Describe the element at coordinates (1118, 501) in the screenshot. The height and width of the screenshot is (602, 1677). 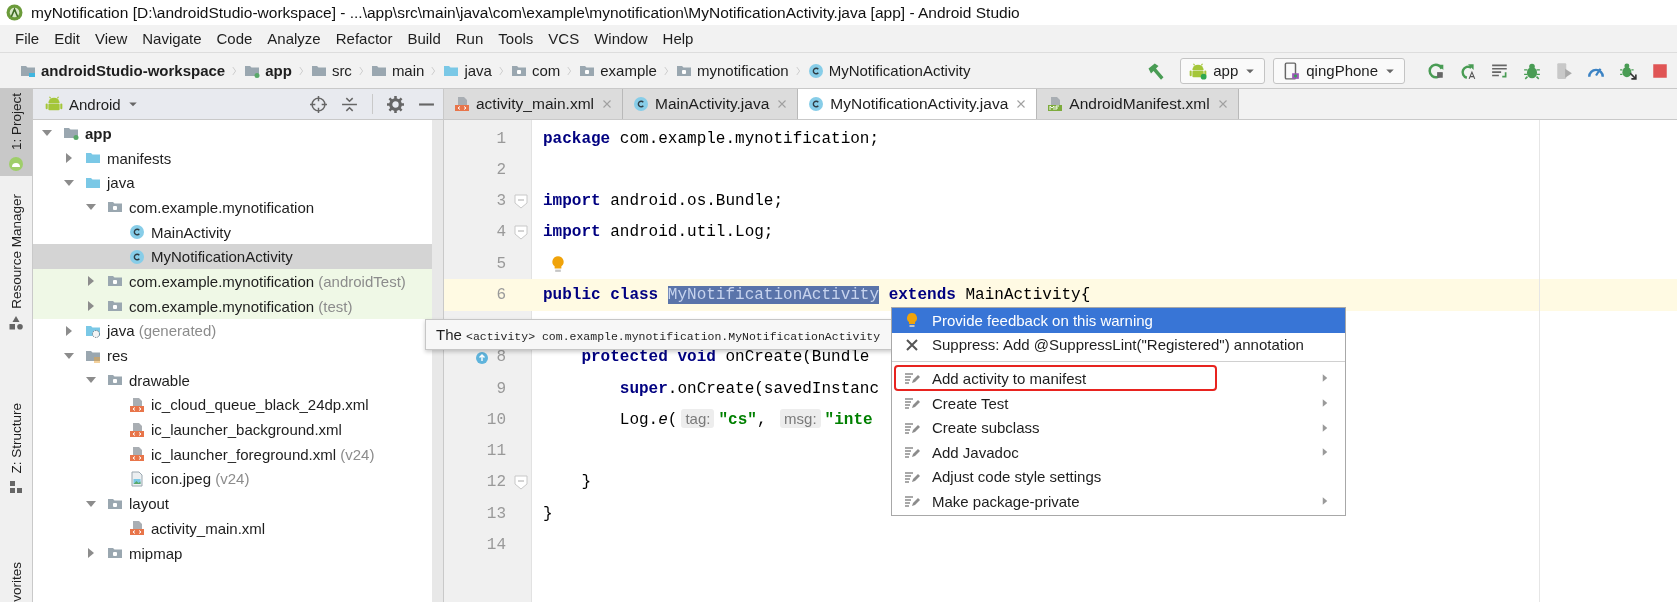
I see `menu-item: Make package-private` at that location.